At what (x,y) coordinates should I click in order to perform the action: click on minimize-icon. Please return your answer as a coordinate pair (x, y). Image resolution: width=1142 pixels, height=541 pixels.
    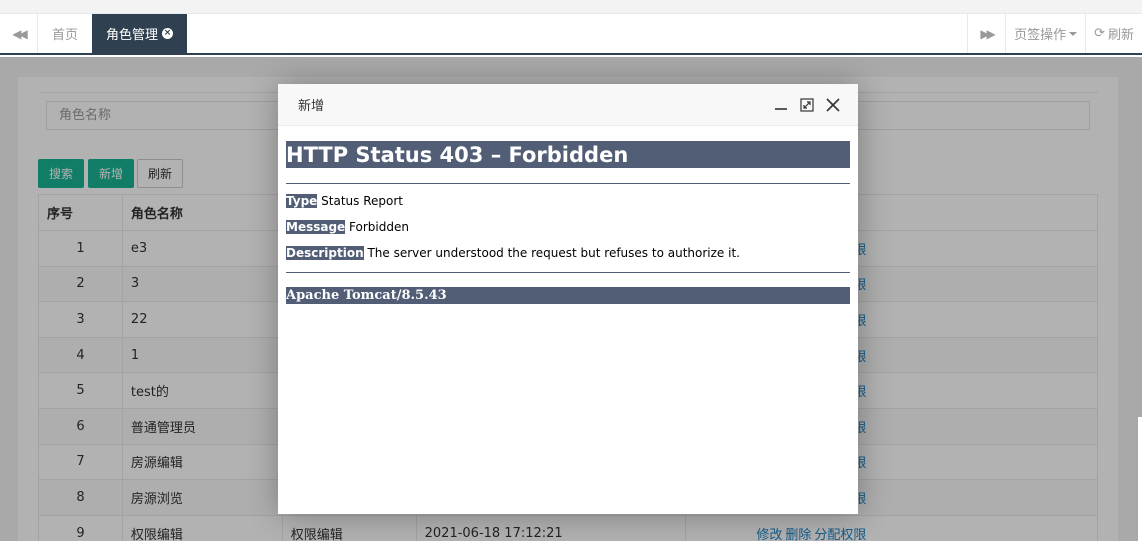
    Looking at the image, I should click on (781, 105).